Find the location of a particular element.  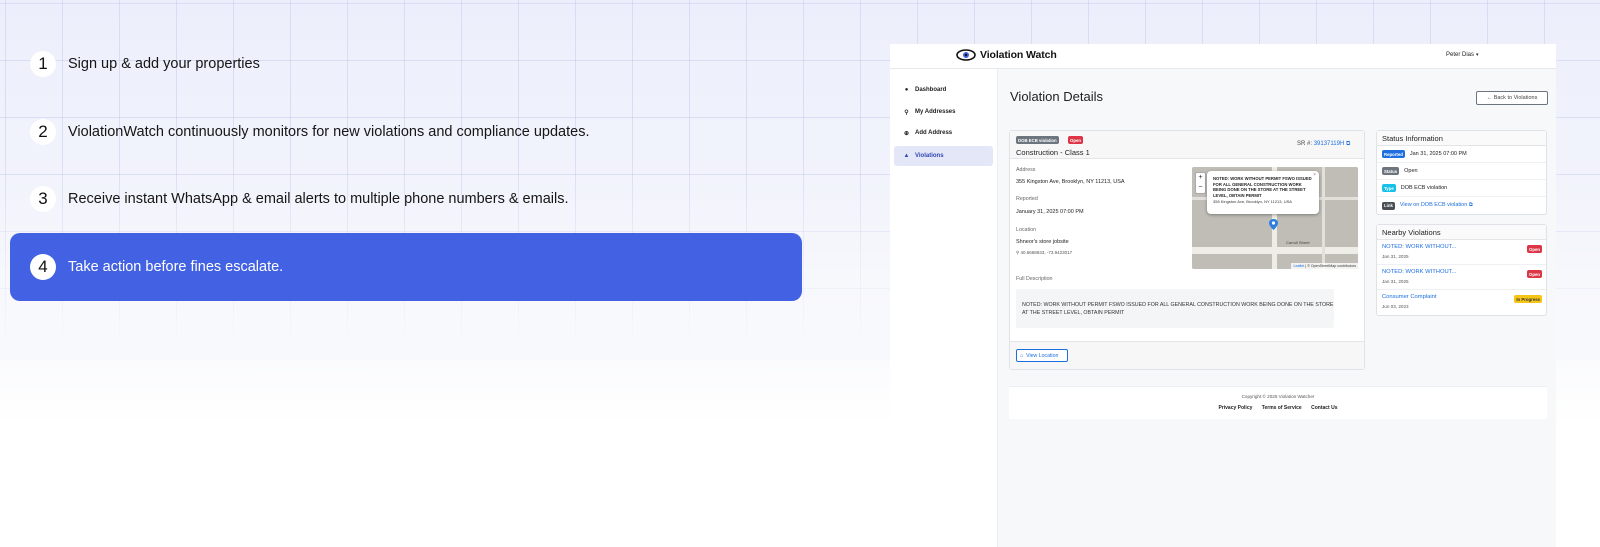

sr-label: SR #: is located at coordinates (1305, 144).